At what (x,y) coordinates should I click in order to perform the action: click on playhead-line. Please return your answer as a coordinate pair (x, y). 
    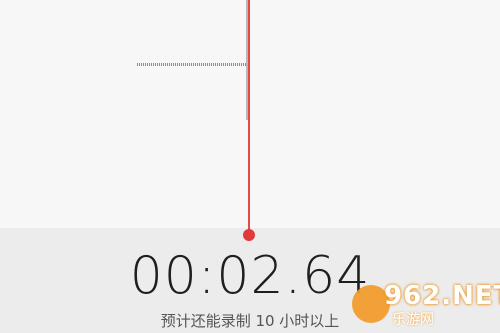
    Looking at the image, I should click on (249, 116).